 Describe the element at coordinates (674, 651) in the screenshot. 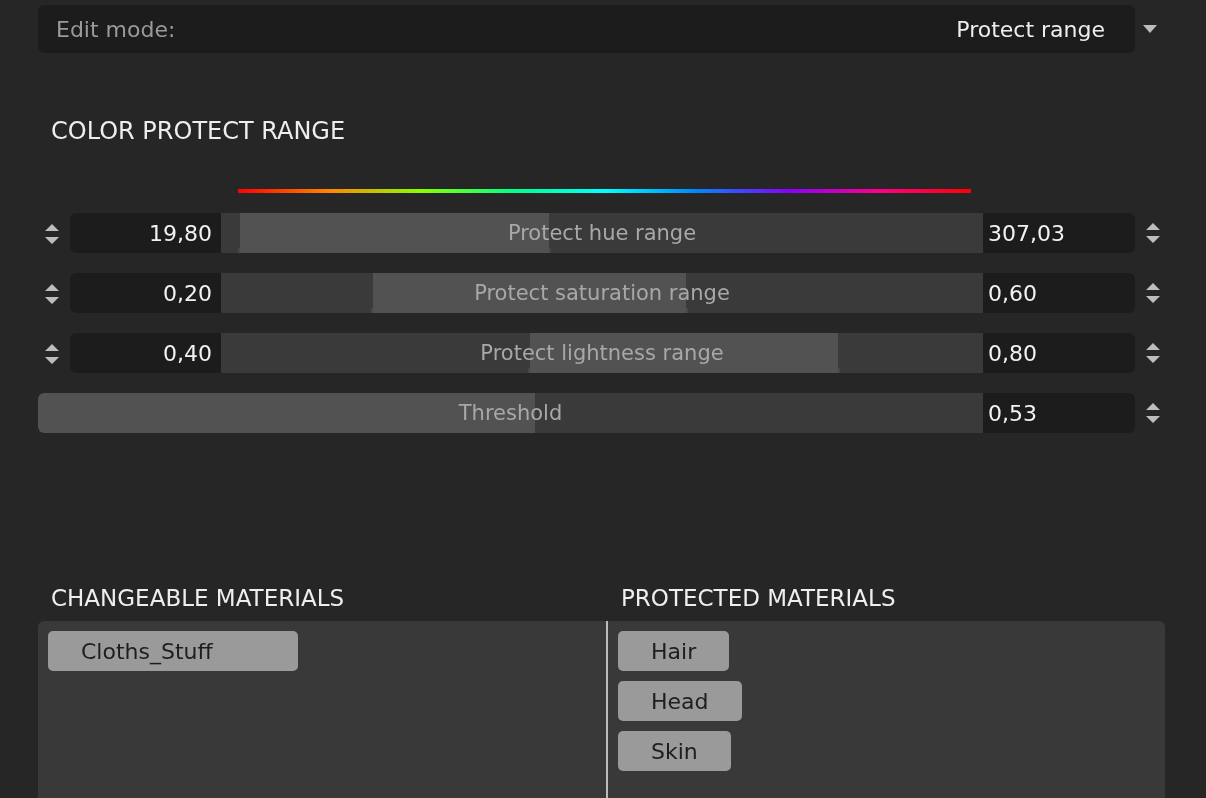

I see `material-chip: Hair` at that location.